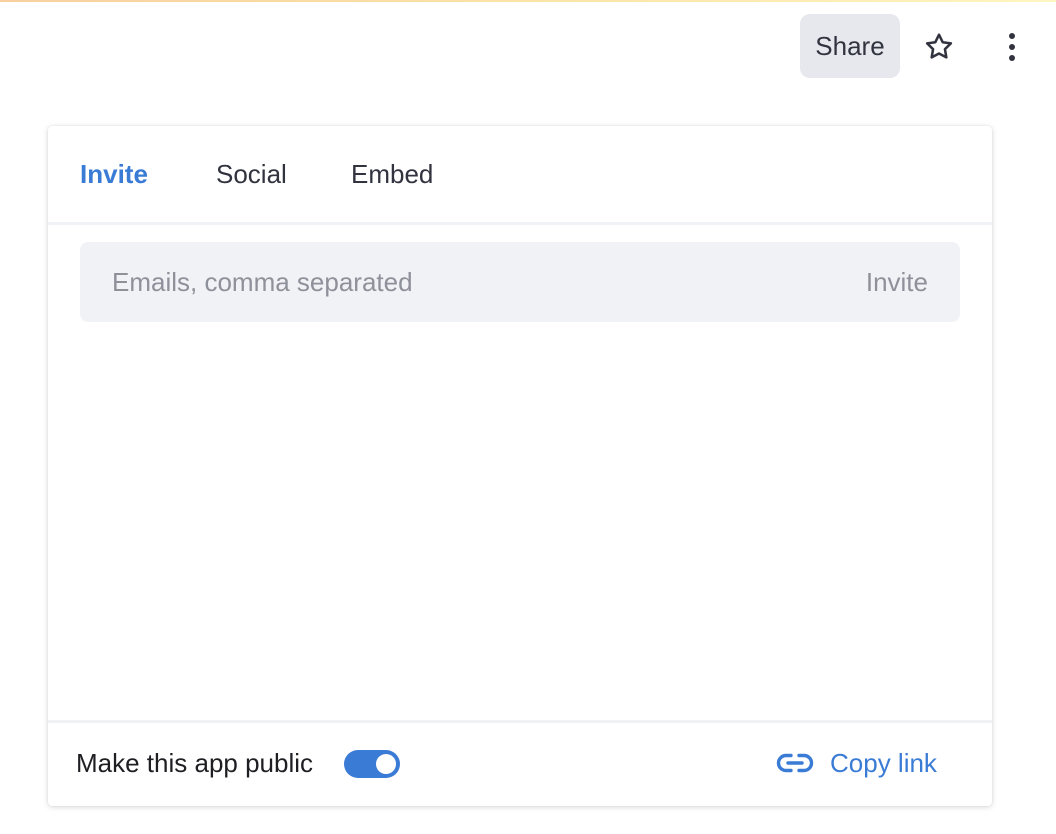 The height and width of the screenshot is (834, 1056). What do you see at coordinates (195, 763) in the screenshot?
I see `make-public-label: Make this app public` at bounding box center [195, 763].